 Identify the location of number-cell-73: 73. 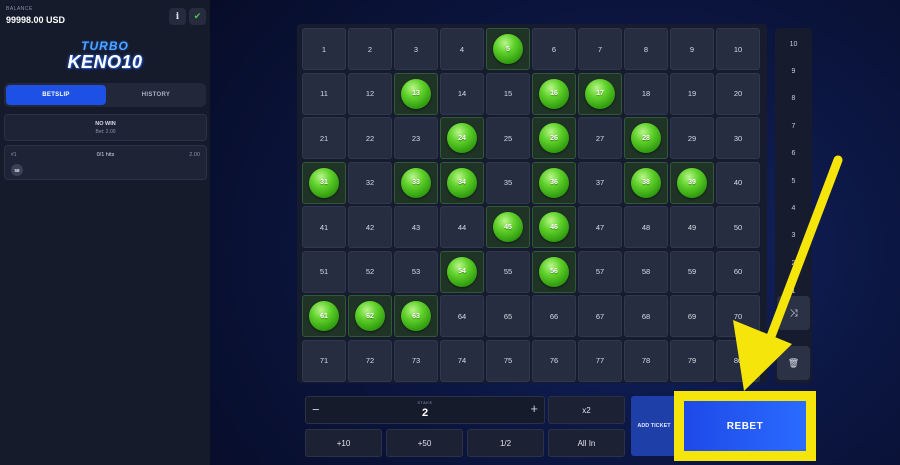
(416, 360).